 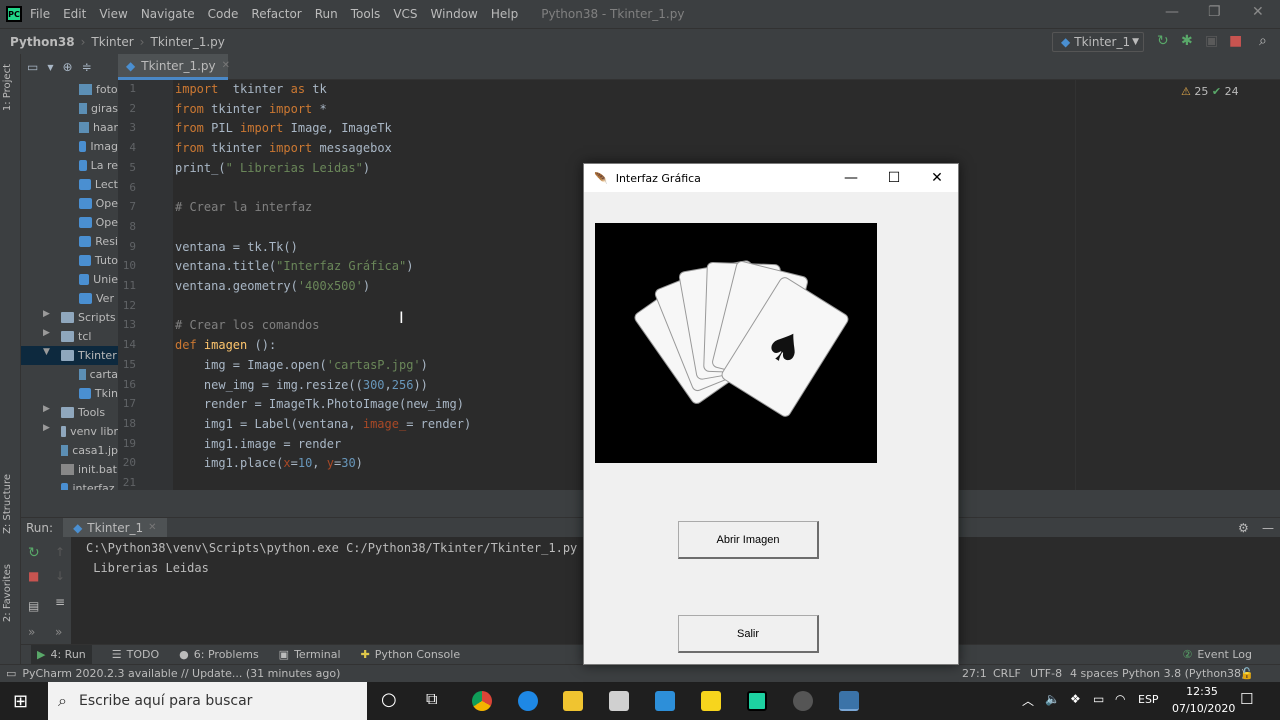 I want to click on caret-position: 27:1, so click(x=974, y=673).